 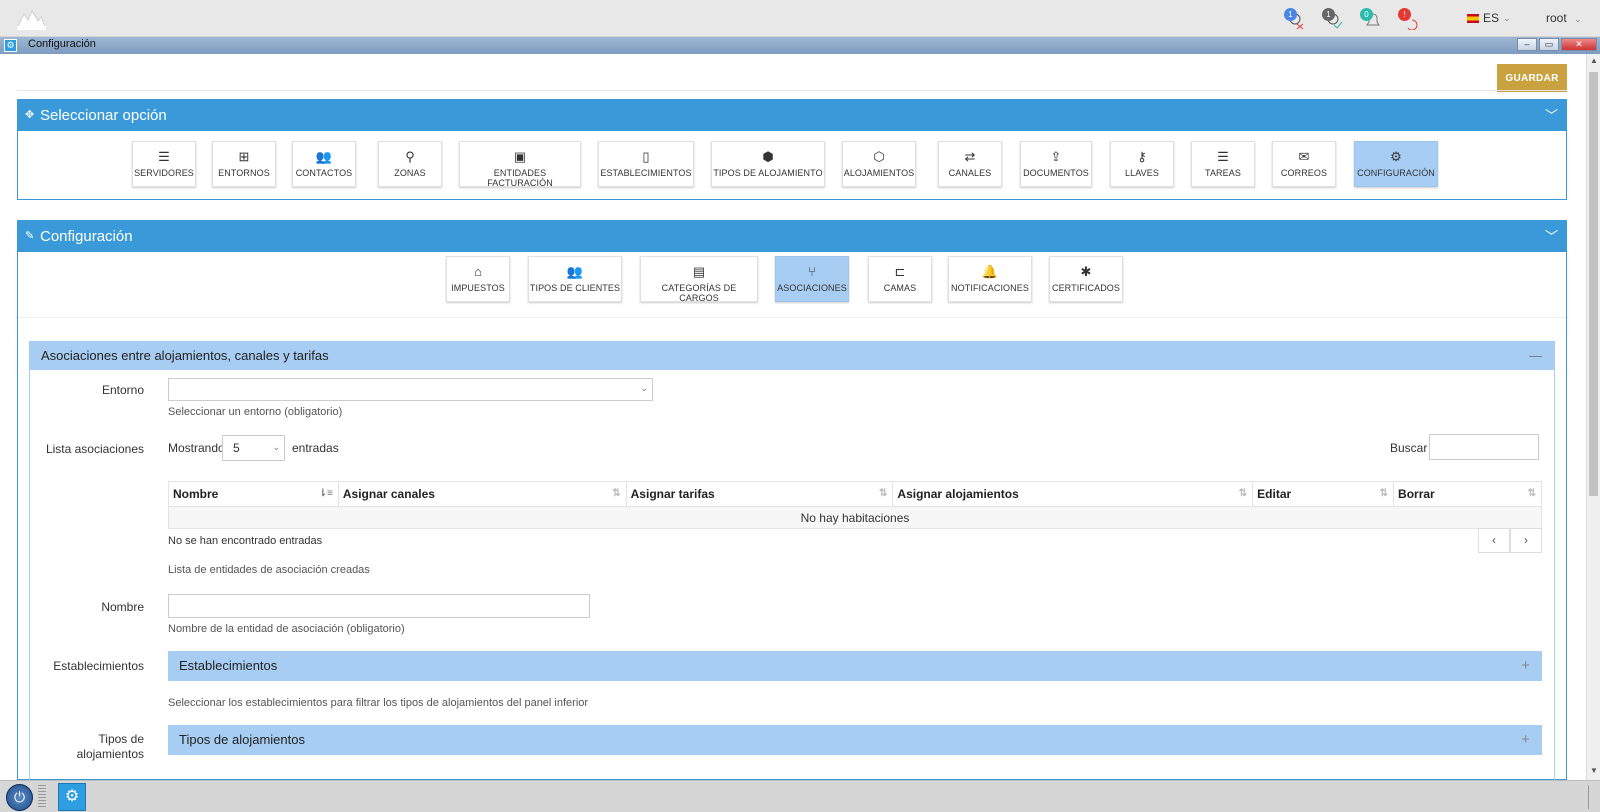 What do you see at coordinates (1396, 156) in the screenshot?
I see `cogs-icon: ⚙` at bounding box center [1396, 156].